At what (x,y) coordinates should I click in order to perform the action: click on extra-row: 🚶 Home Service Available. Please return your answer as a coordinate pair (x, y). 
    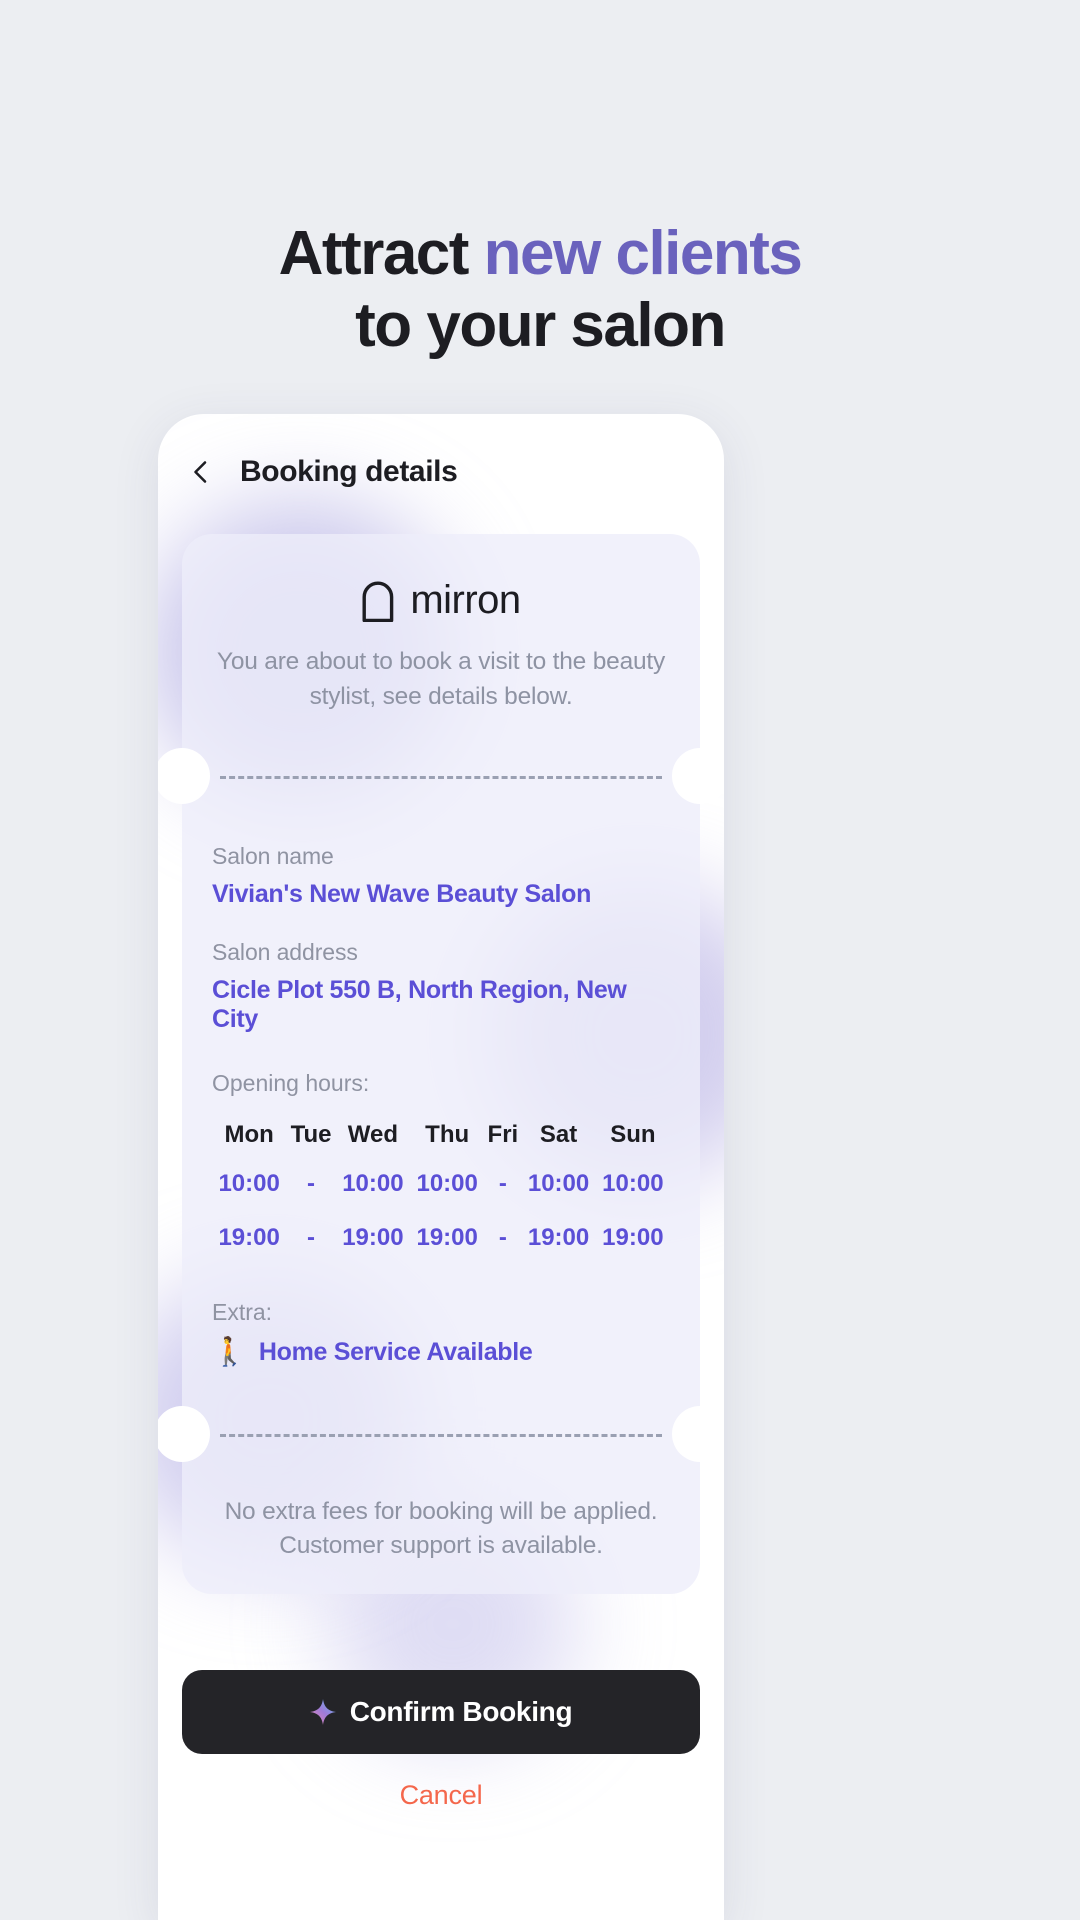
    Looking at the image, I should click on (441, 1352).